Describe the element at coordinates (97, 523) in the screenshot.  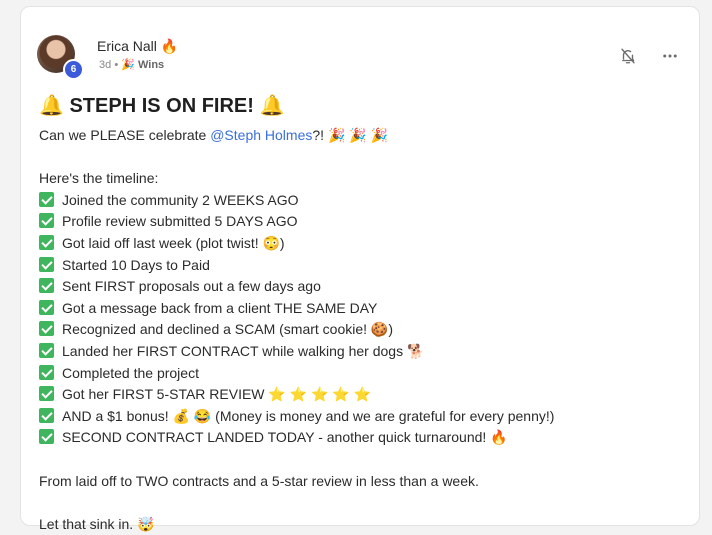
I see `closing-text: Let that sink in. 🤯` at that location.